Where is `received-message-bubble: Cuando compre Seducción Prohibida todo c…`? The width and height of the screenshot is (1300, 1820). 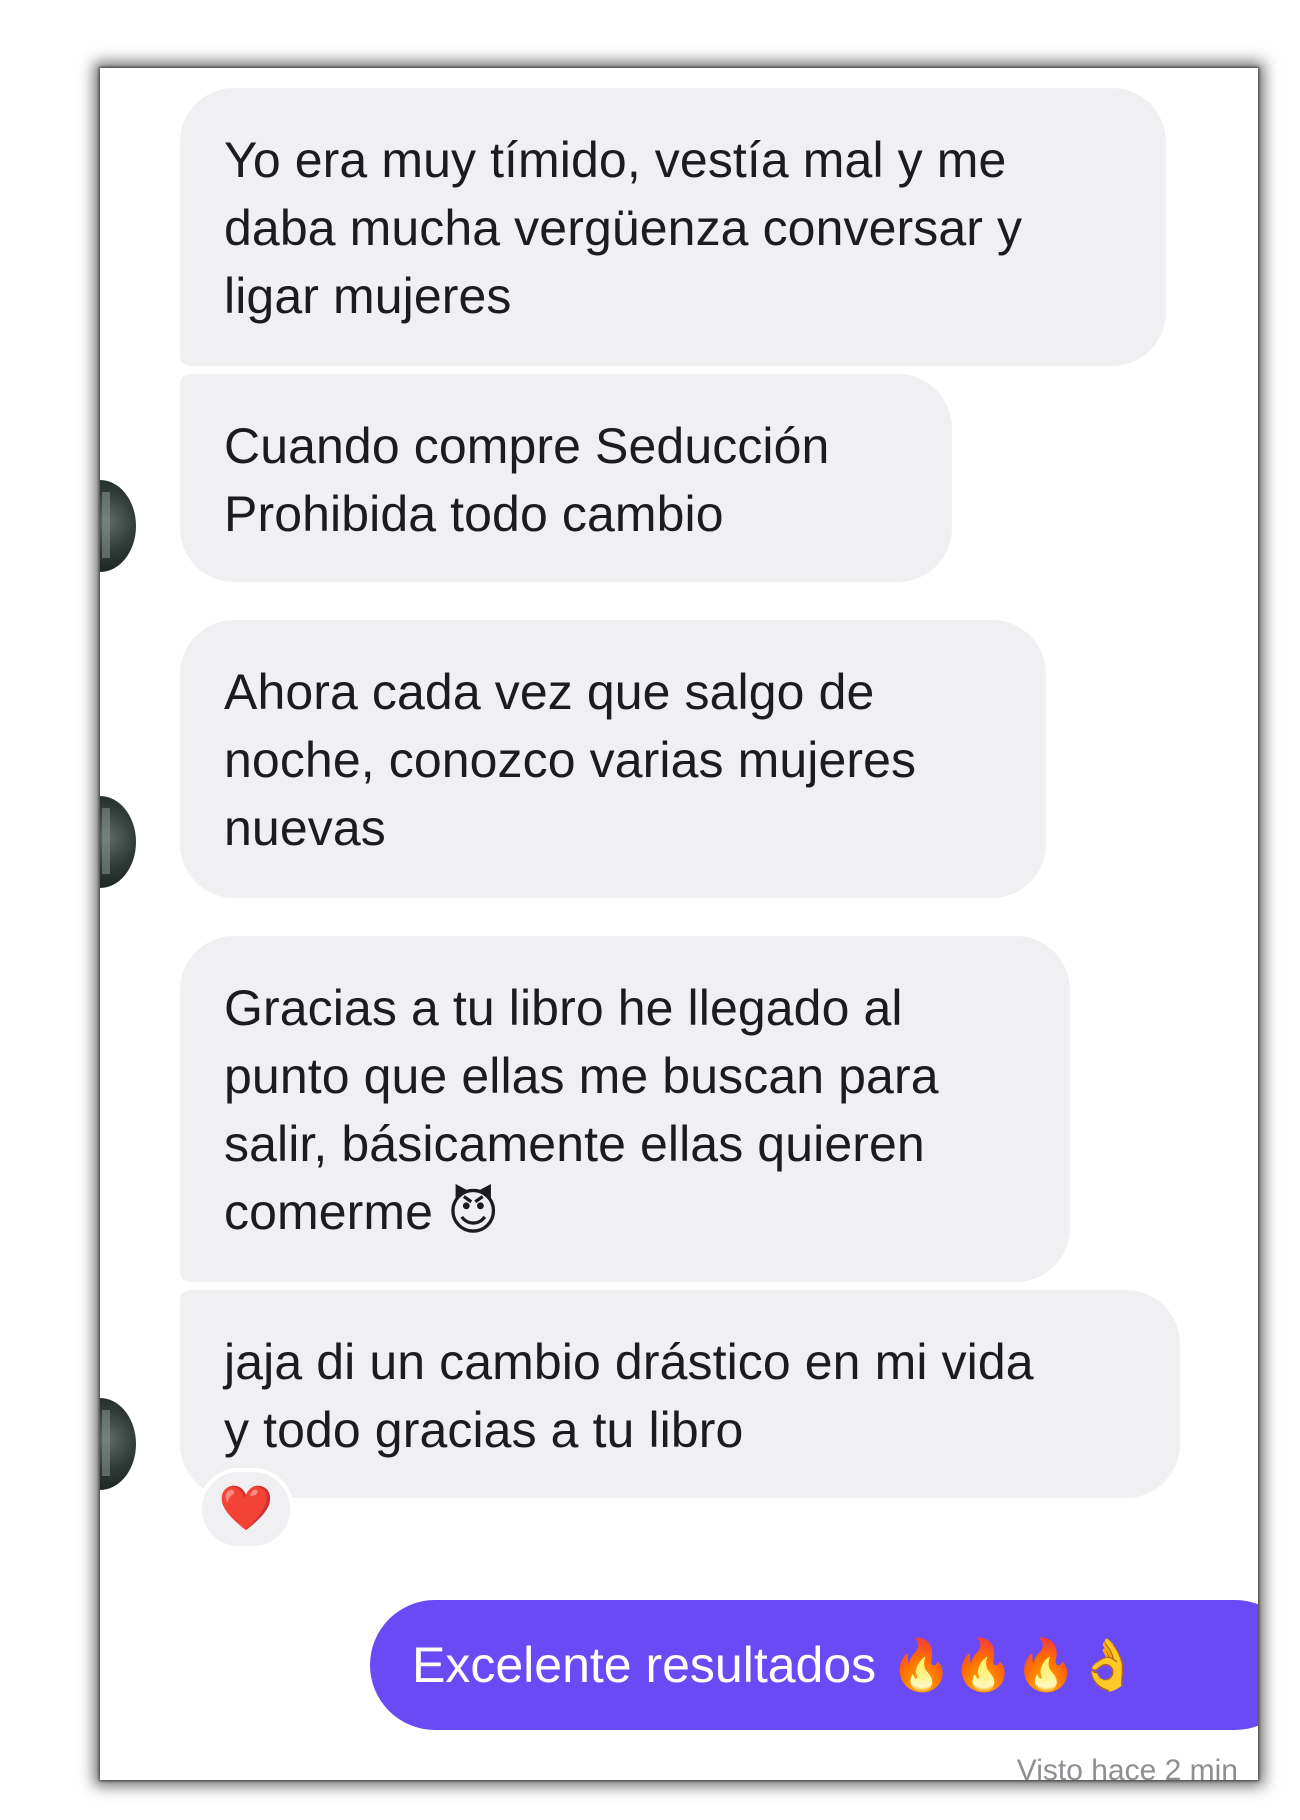
received-message-bubble: Cuando compre Seducción Prohibida todo c… is located at coordinates (566, 478).